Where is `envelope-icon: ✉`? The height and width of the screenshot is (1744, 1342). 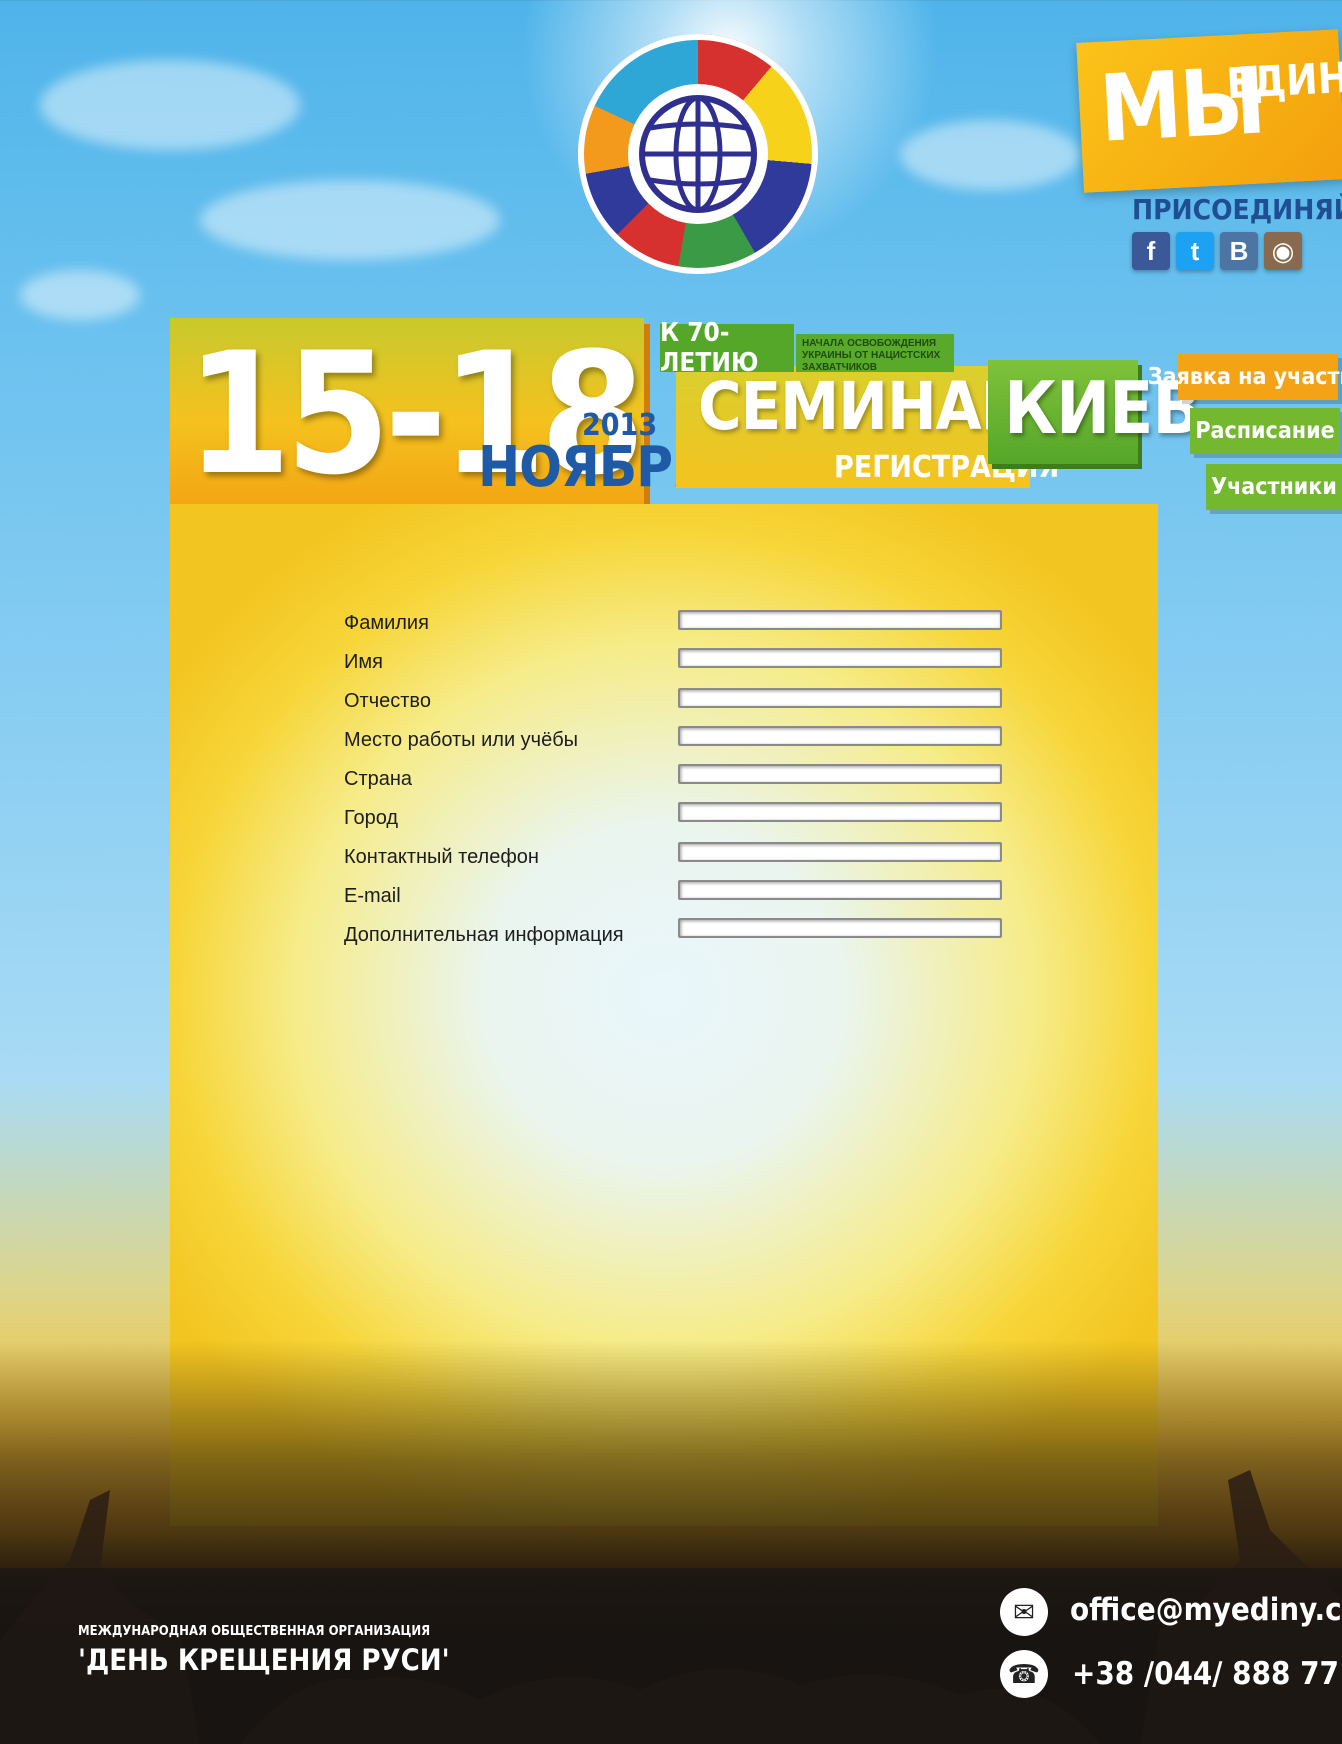 envelope-icon: ✉ is located at coordinates (1024, 1612).